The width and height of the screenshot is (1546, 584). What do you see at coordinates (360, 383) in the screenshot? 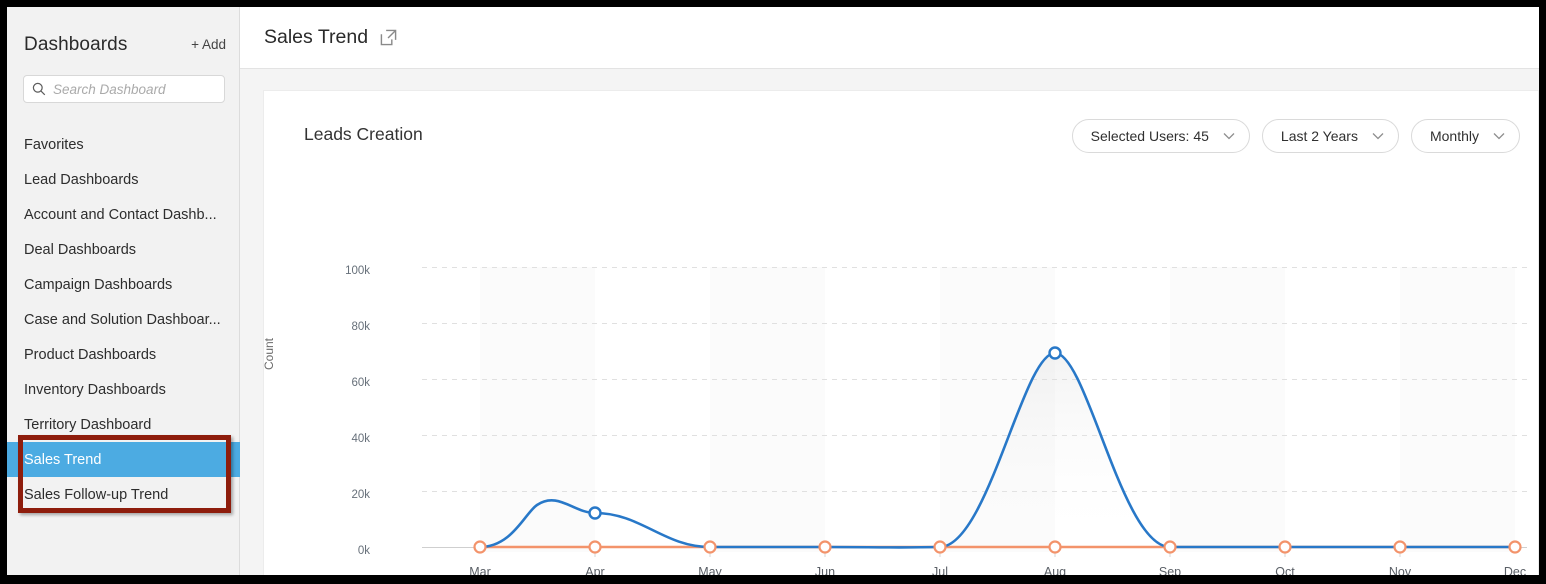
I see `y-axis-tick: 60k` at bounding box center [360, 383].